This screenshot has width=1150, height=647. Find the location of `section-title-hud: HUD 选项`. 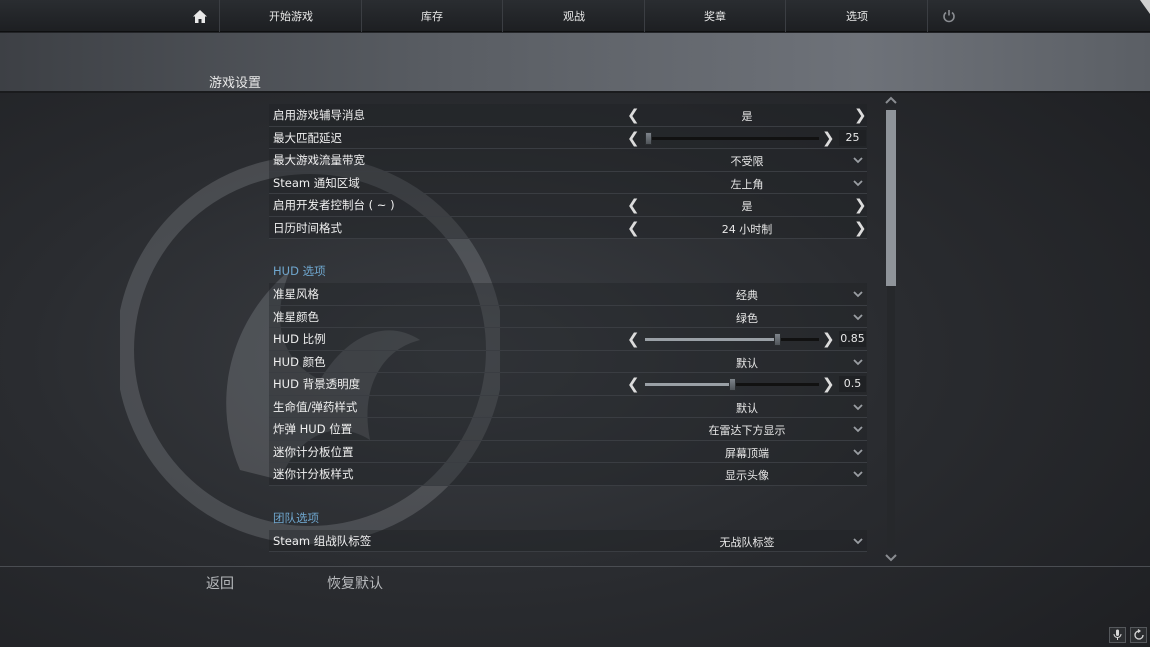

section-title-hud: HUD 选项 is located at coordinates (299, 271).